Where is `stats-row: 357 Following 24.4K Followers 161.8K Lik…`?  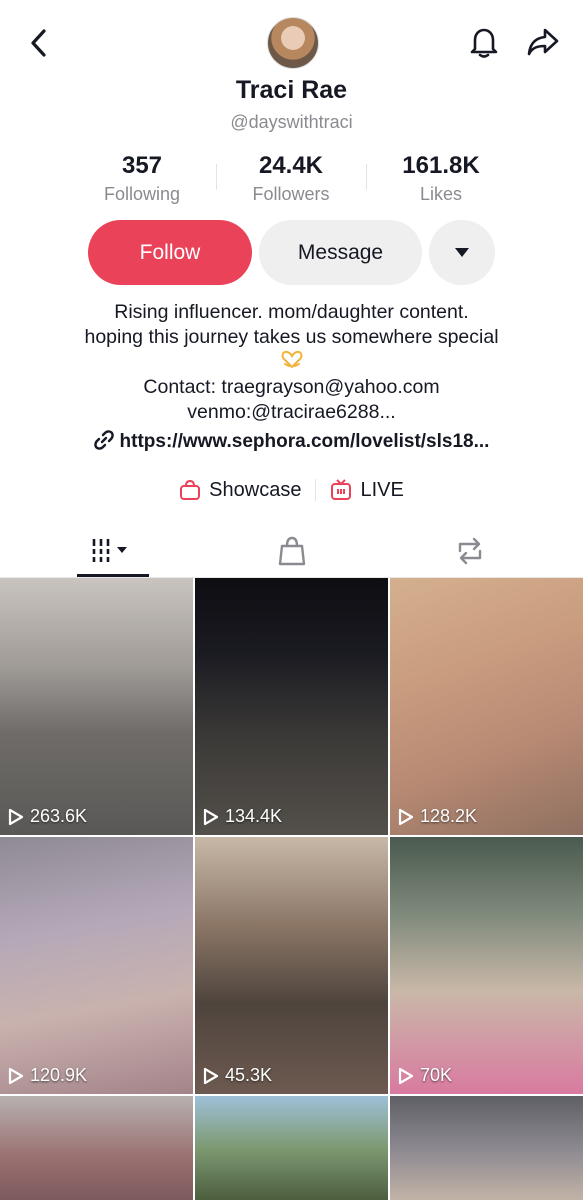 stats-row: 357 Following 24.4K Followers 161.8K Lik… is located at coordinates (291, 182).